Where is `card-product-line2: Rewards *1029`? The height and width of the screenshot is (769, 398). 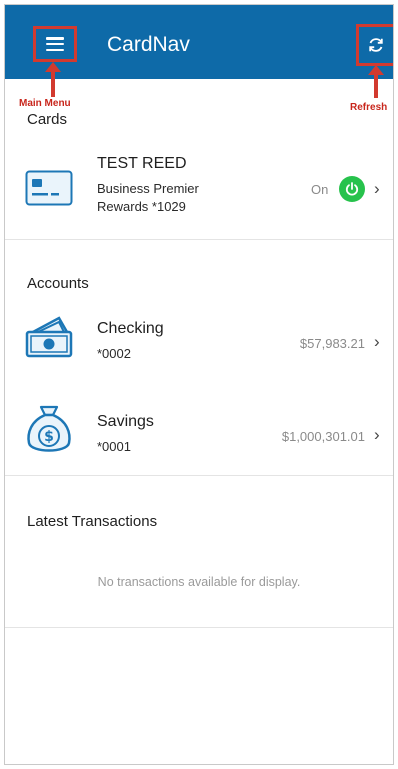
card-product-line2: Rewards *1029 is located at coordinates (141, 206).